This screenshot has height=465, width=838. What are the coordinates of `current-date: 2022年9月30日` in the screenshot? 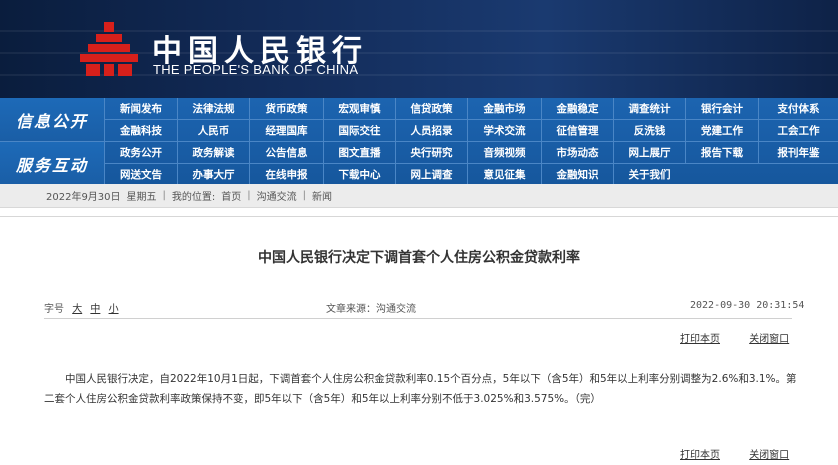 It's located at (83, 197).